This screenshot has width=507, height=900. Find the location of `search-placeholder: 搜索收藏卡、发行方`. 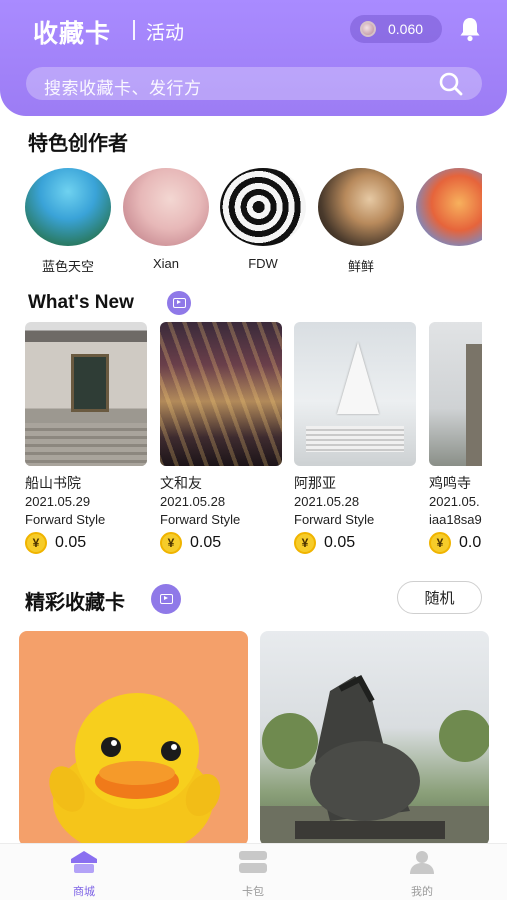

search-placeholder: 搜索收藏卡、发行方 is located at coordinates (123, 88).